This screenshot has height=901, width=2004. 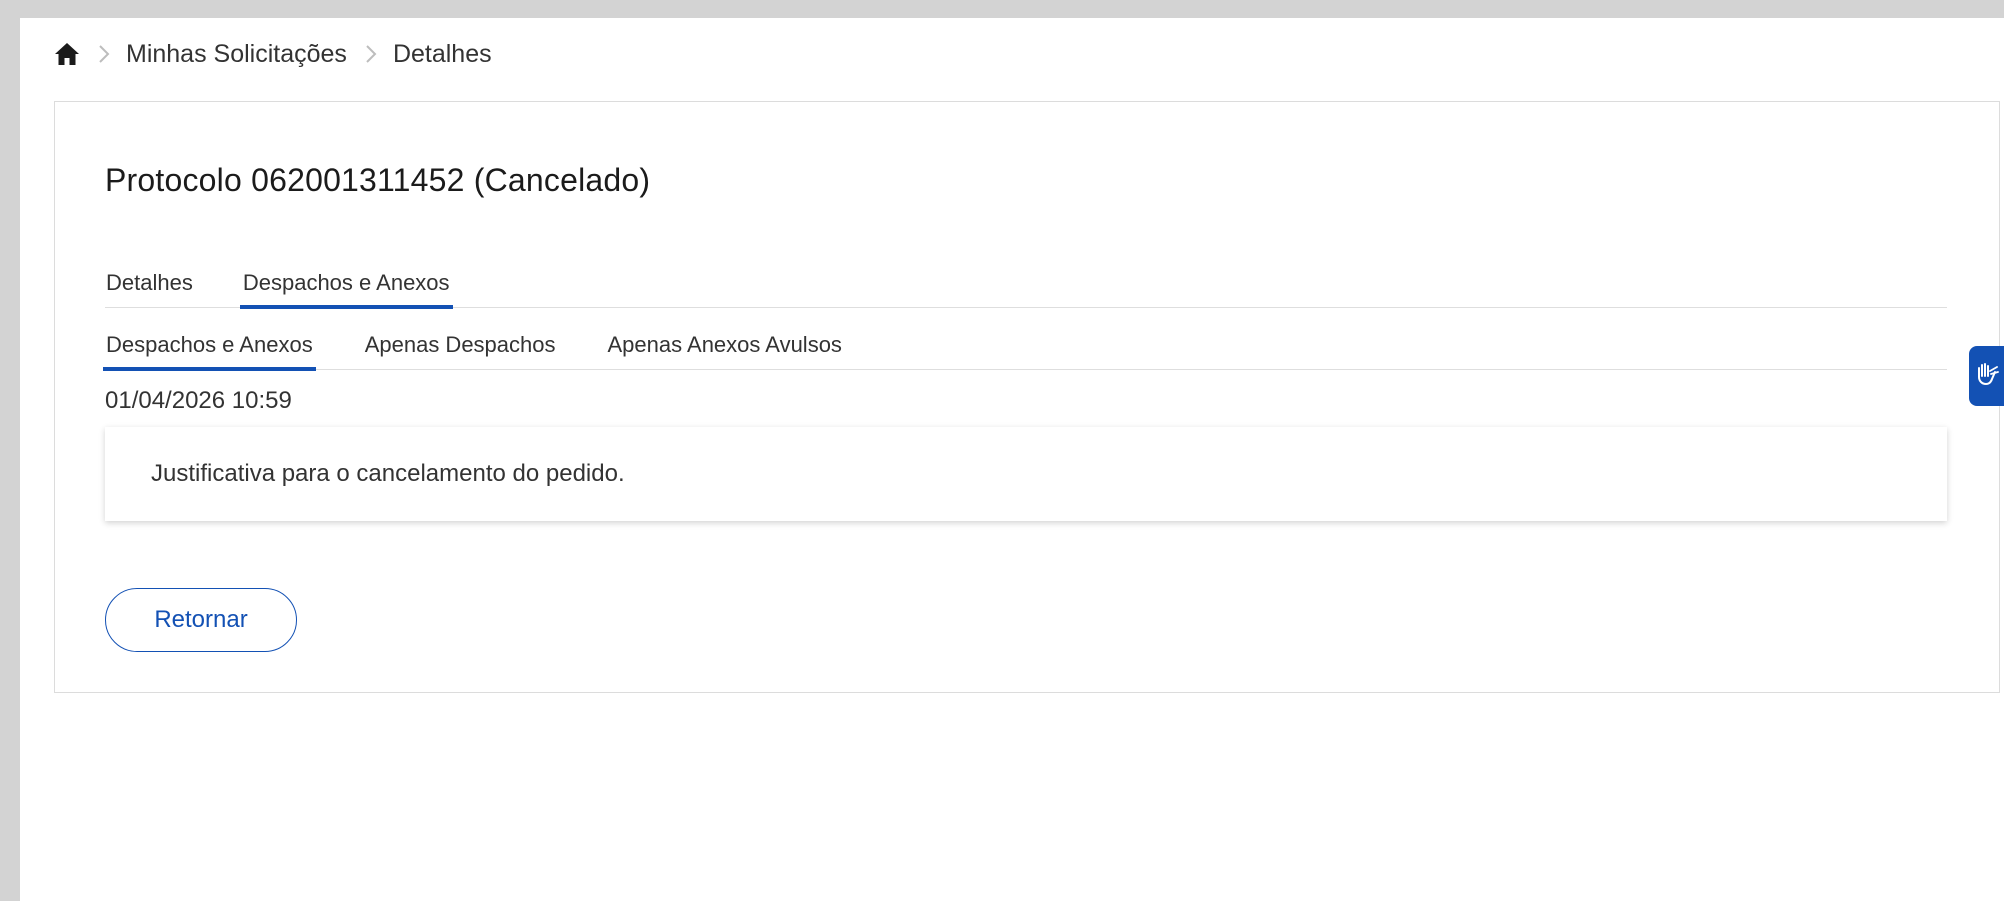 I want to click on tab-detalhes: Detalhes, so click(x=149, y=282).